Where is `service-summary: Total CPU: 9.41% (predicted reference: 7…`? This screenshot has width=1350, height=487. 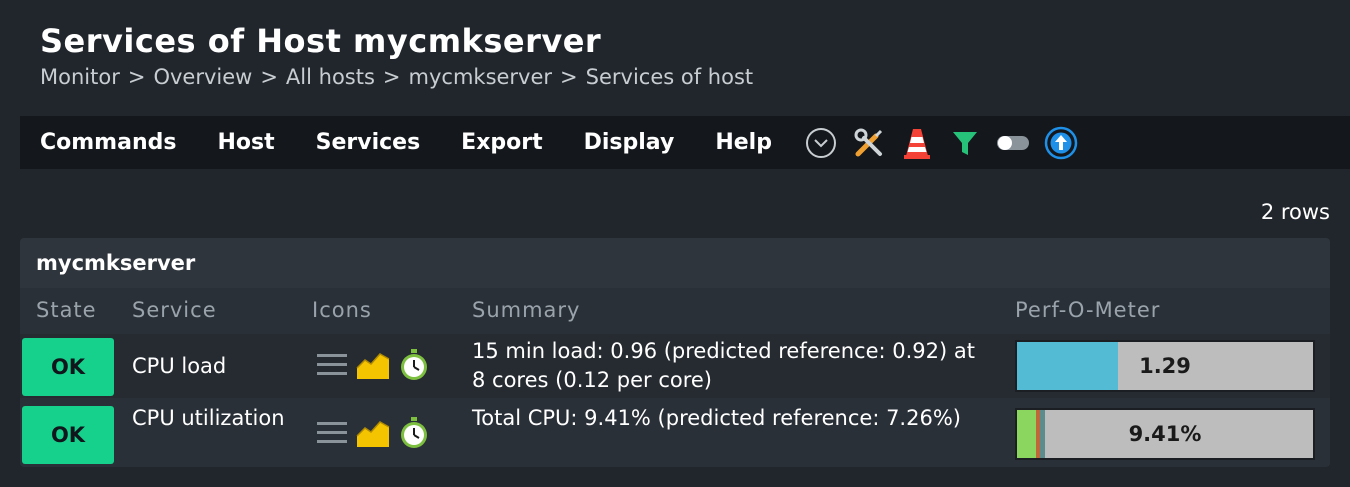 service-summary: Total CPU: 9.41% (predicted reference: 7… is located at coordinates (716, 418).